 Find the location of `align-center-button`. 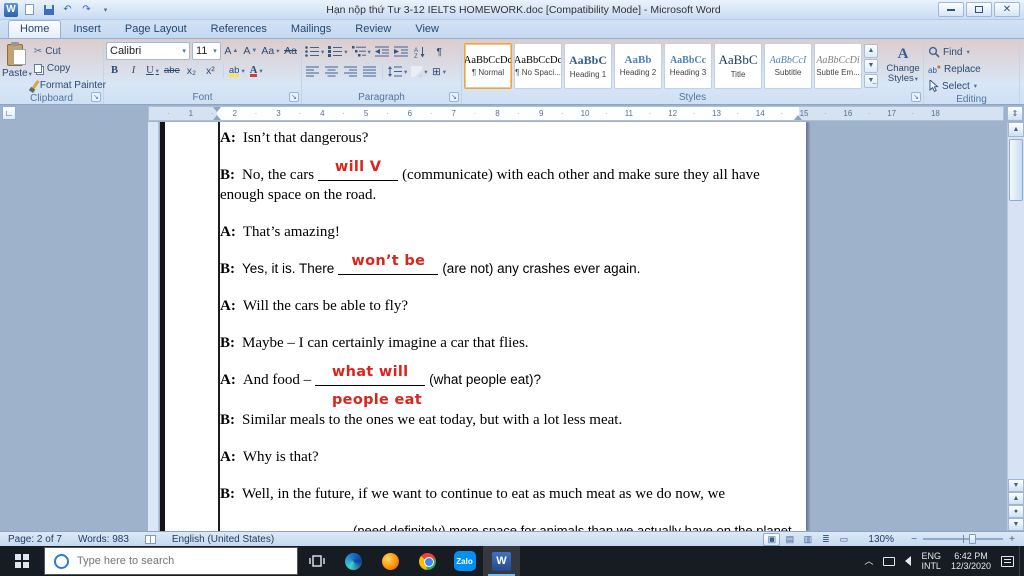

align-center-button is located at coordinates (331, 71).